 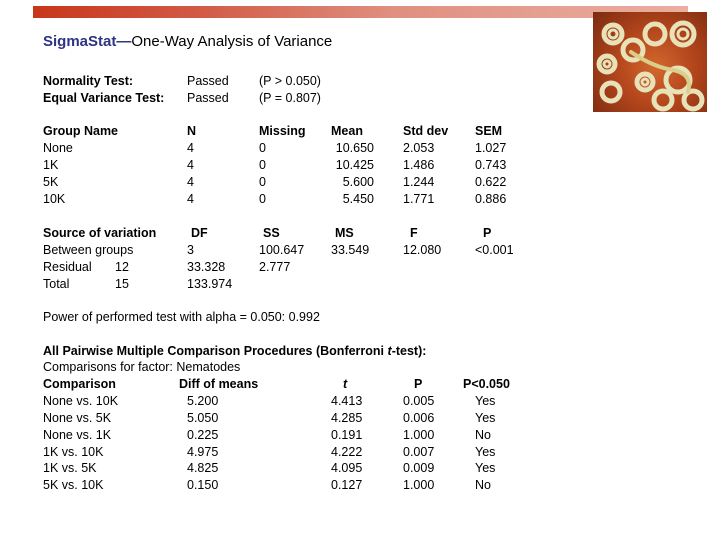 I want to click on comparison-diff: 4.825, so click(x=203, y=468).